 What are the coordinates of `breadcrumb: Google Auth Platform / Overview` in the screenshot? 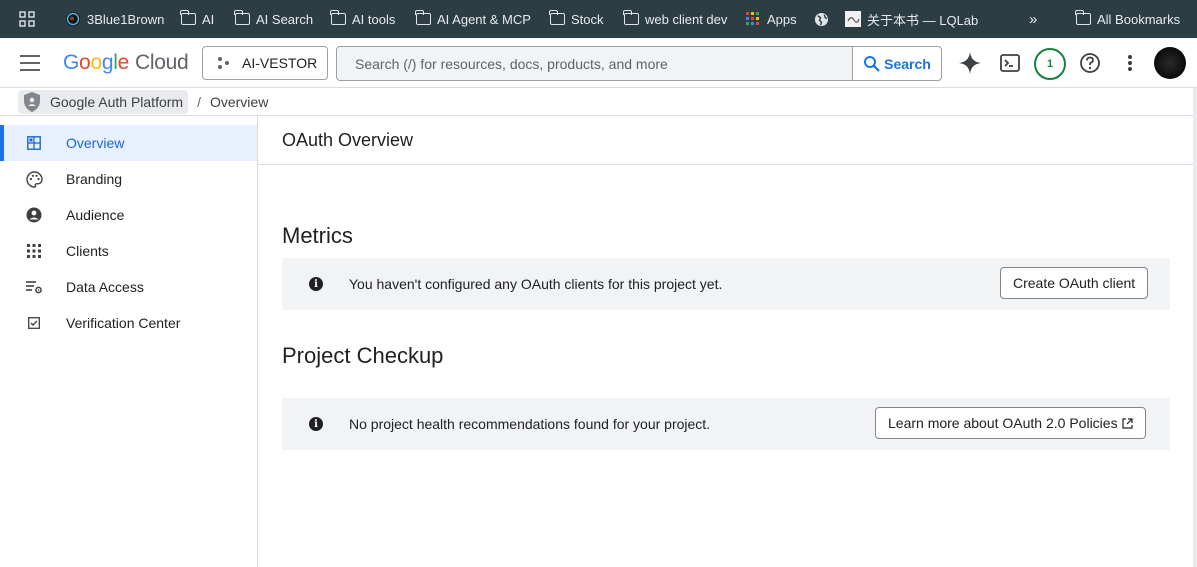 It's located at (596, 101).